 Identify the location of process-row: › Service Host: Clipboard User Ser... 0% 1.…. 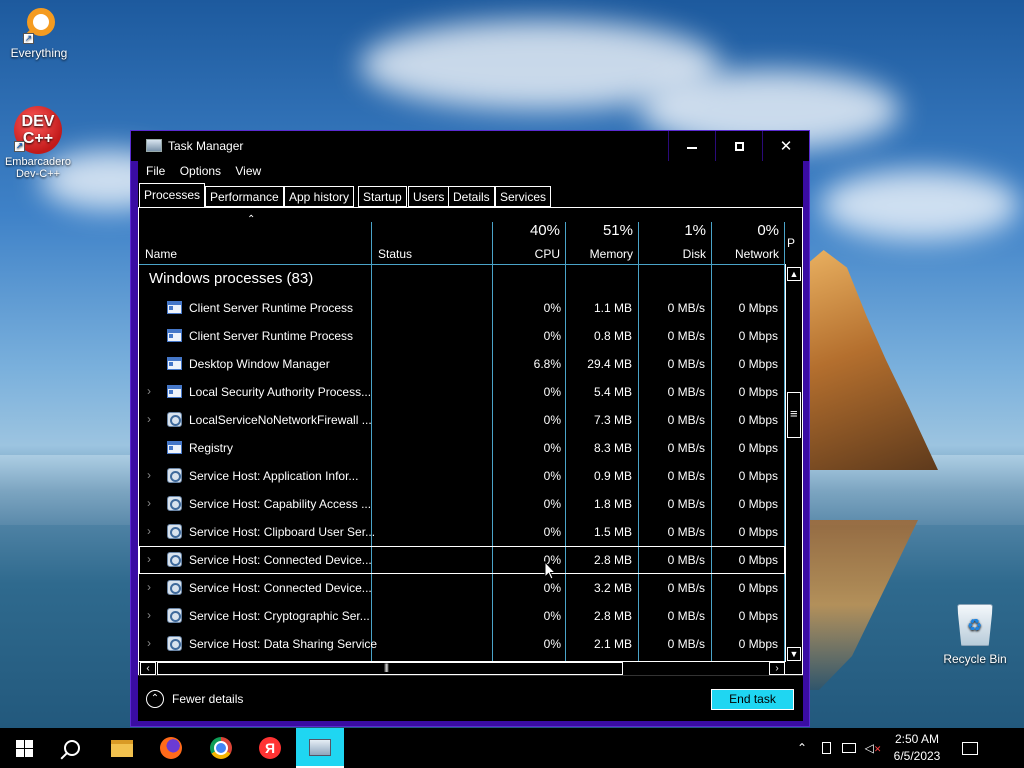
(462, 532).